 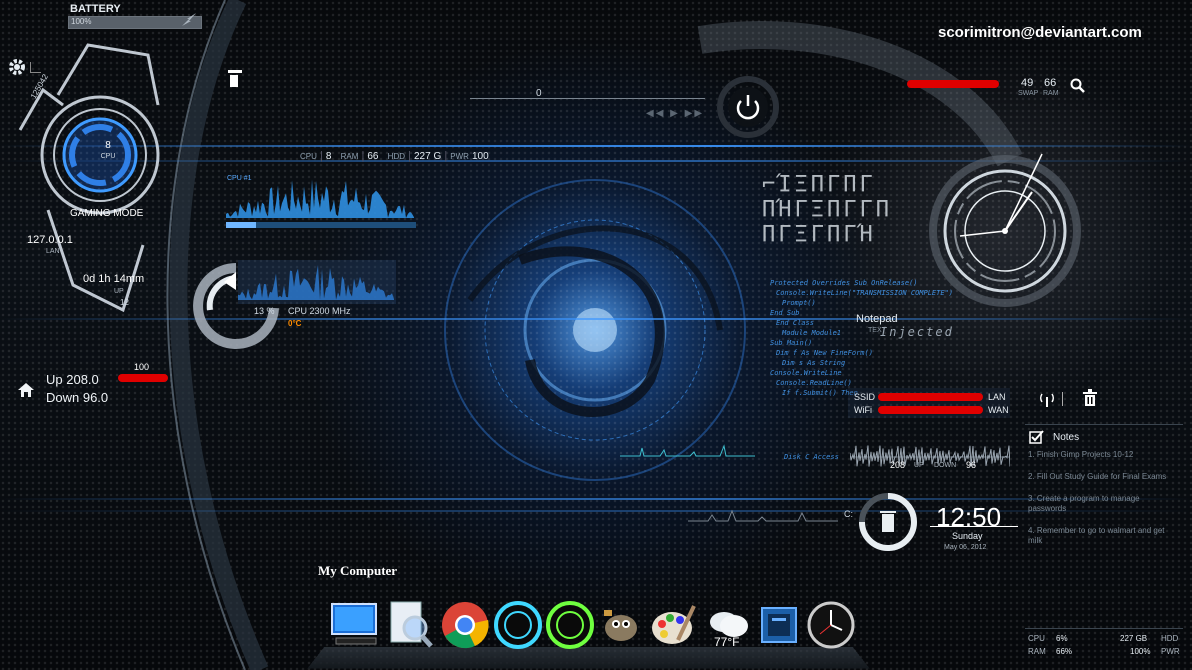 I want to click on uptime: 0d 1h 14mm, so click(x=114, y=279).